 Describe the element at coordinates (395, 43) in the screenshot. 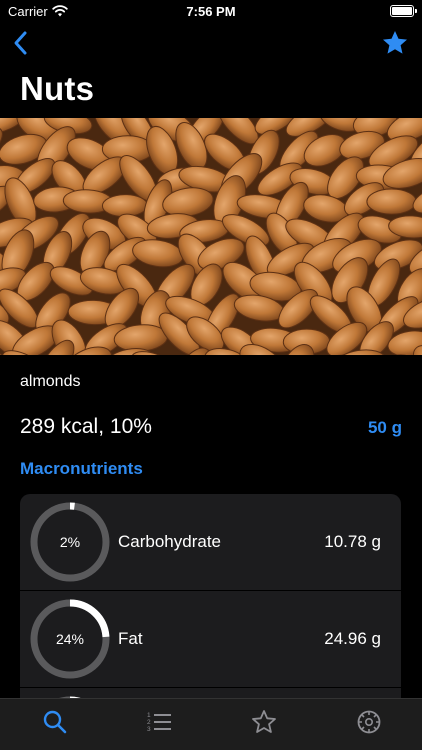

I see `favorite-star-icon` at that location.